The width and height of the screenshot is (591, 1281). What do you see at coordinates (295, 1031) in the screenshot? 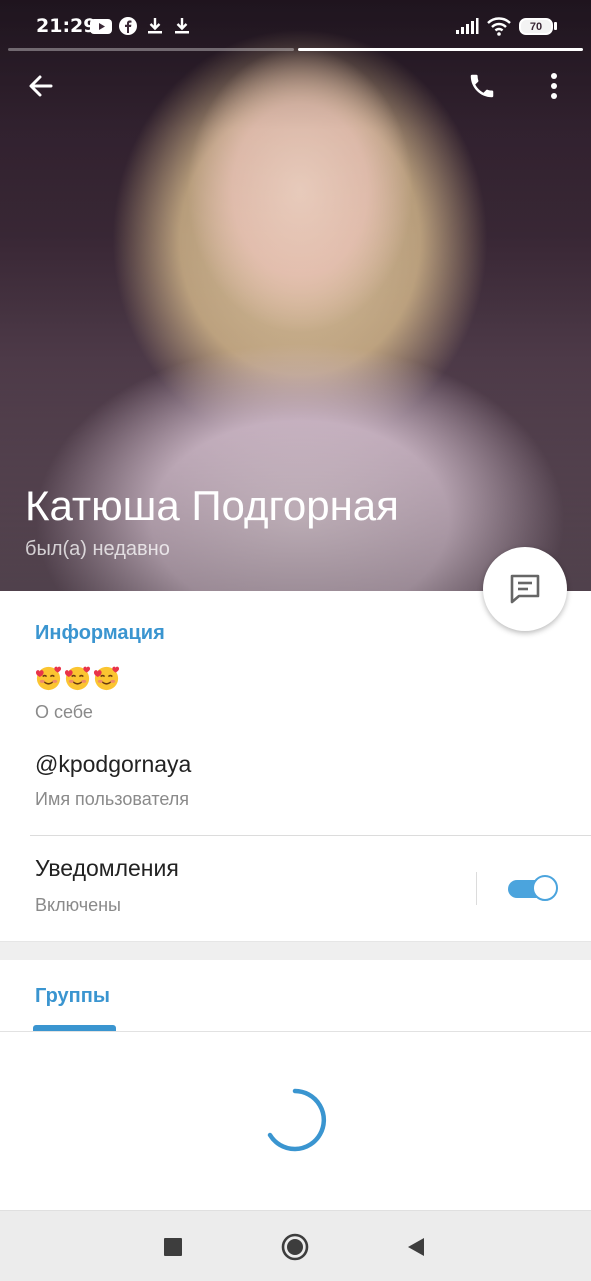
I see `tab-divider` at bounding box center [295, 1031].